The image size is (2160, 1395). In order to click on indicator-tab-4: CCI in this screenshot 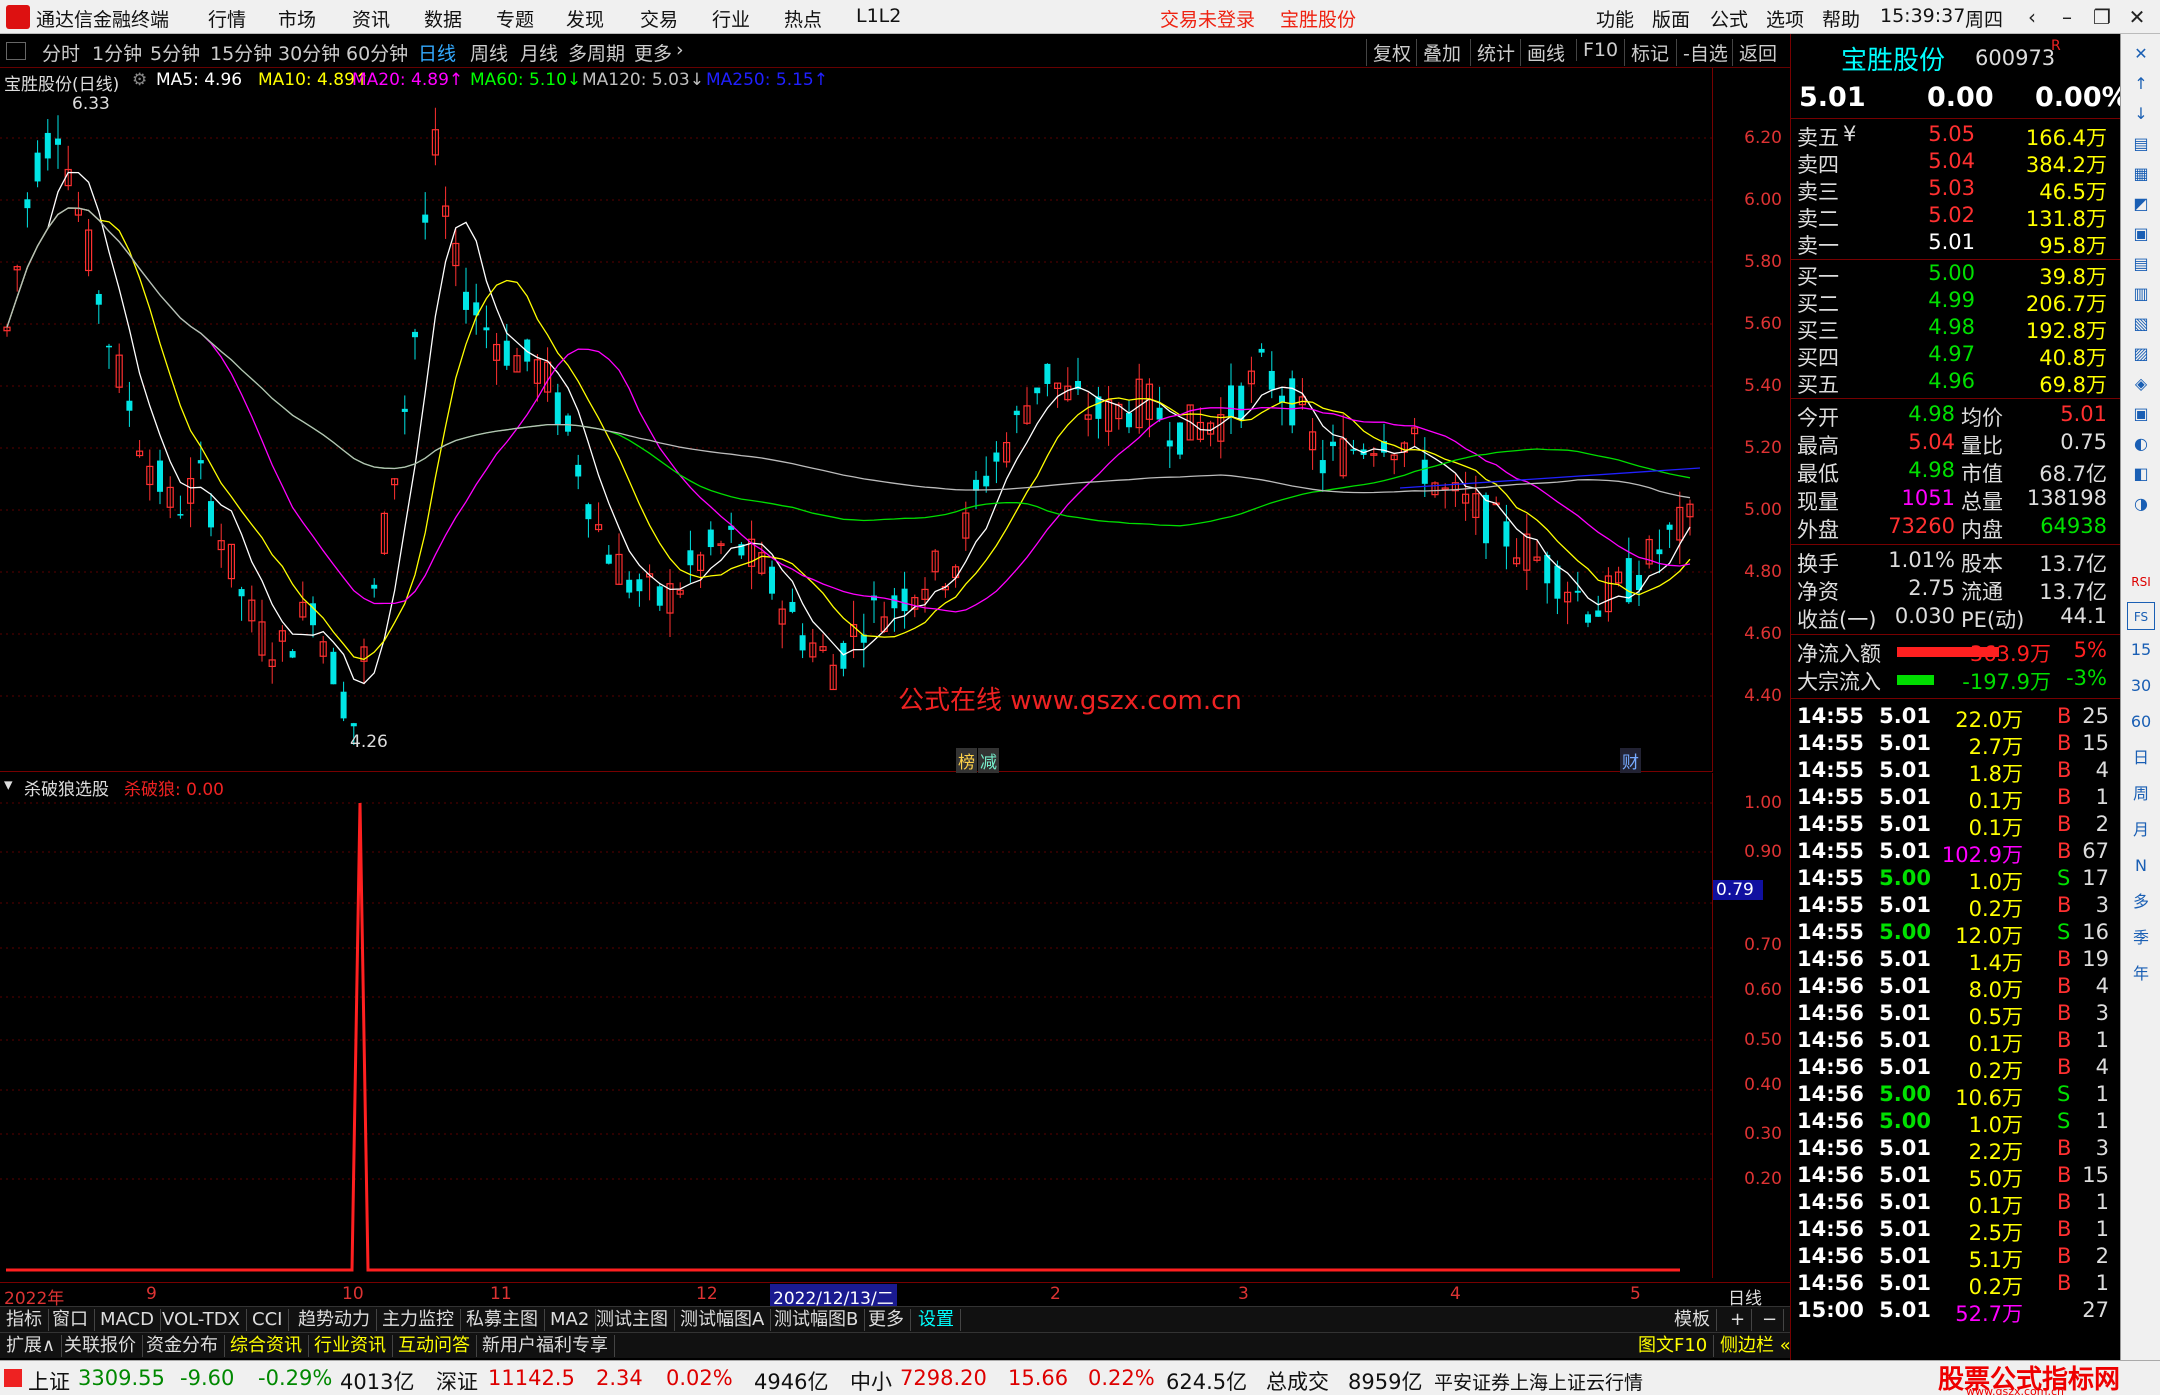, I will do `click(268, 1320)`.